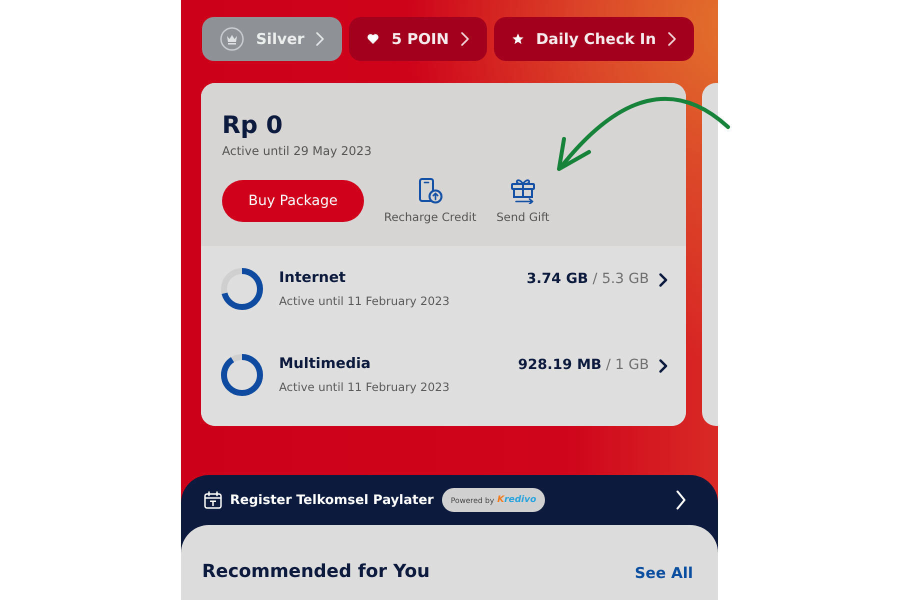 The width and height of the screenshot is (900, 600). I want to click on quota-usage: 3.74 GB / 5.3 GB, so click(587, 279).